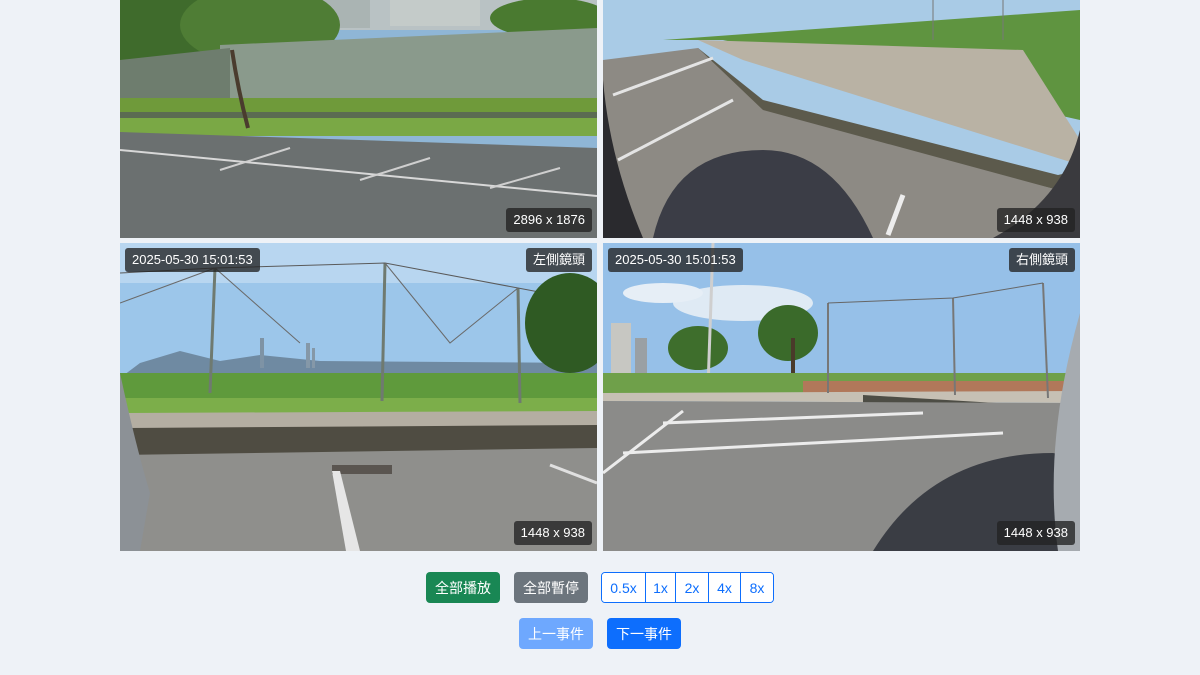 The height and width of the screenshot is (675, 1200). What do you see at coordinates (692, 587) in the screenshot?
I see `speed-2x-button: 2x` at bounding box center [692, 587].